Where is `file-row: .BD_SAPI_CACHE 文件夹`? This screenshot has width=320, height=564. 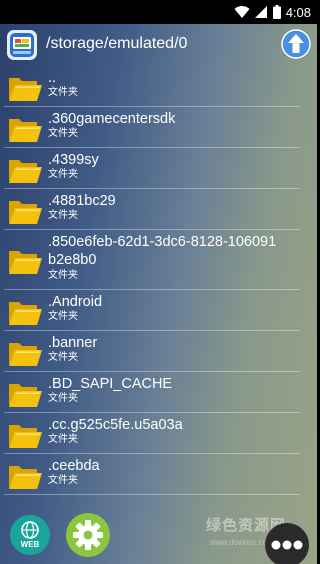
file-row: .BD_SAPI_CACHE 文件夹 is located at coordinates (158, 392).